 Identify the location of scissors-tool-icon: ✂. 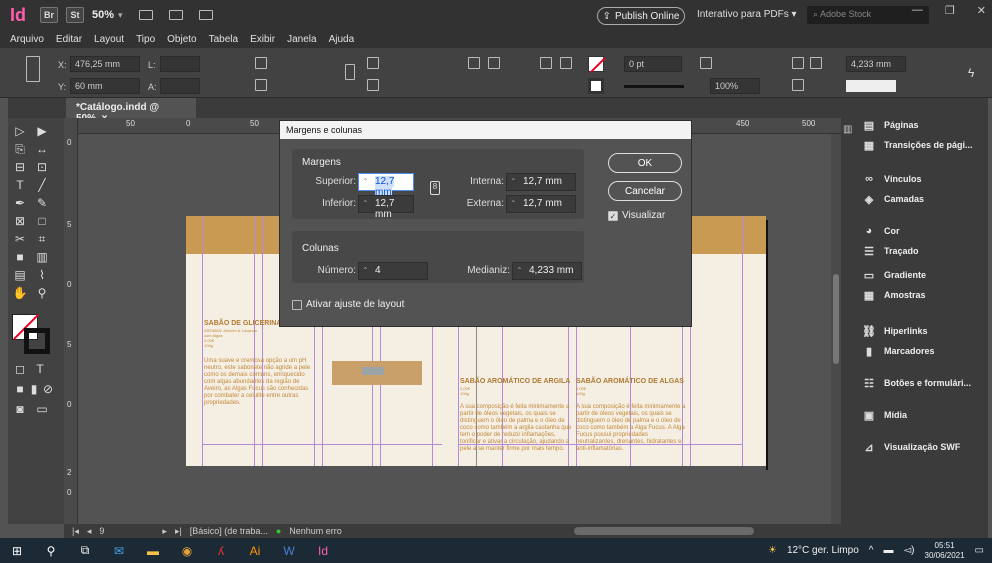
(20, 239).